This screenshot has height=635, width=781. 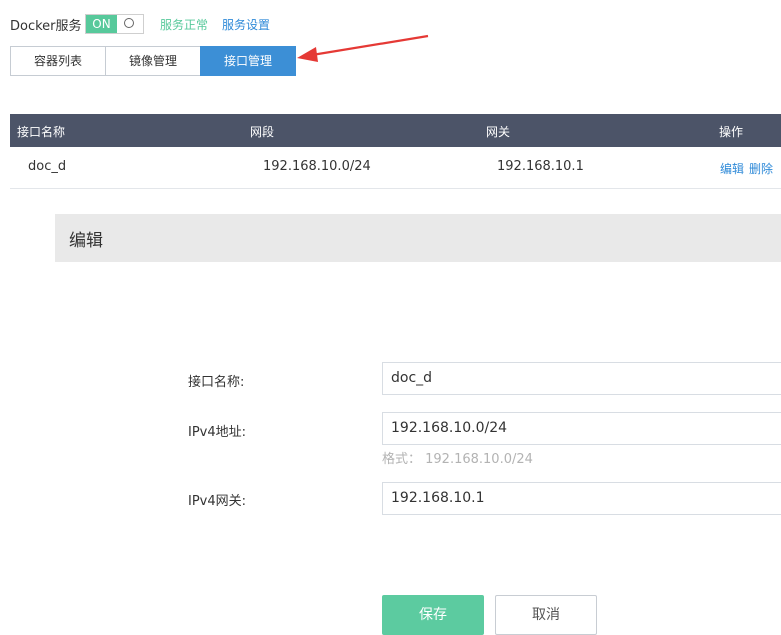 I want to click on ipv4-gateway-label: IPv4网关:, so click(x=217, y=501).